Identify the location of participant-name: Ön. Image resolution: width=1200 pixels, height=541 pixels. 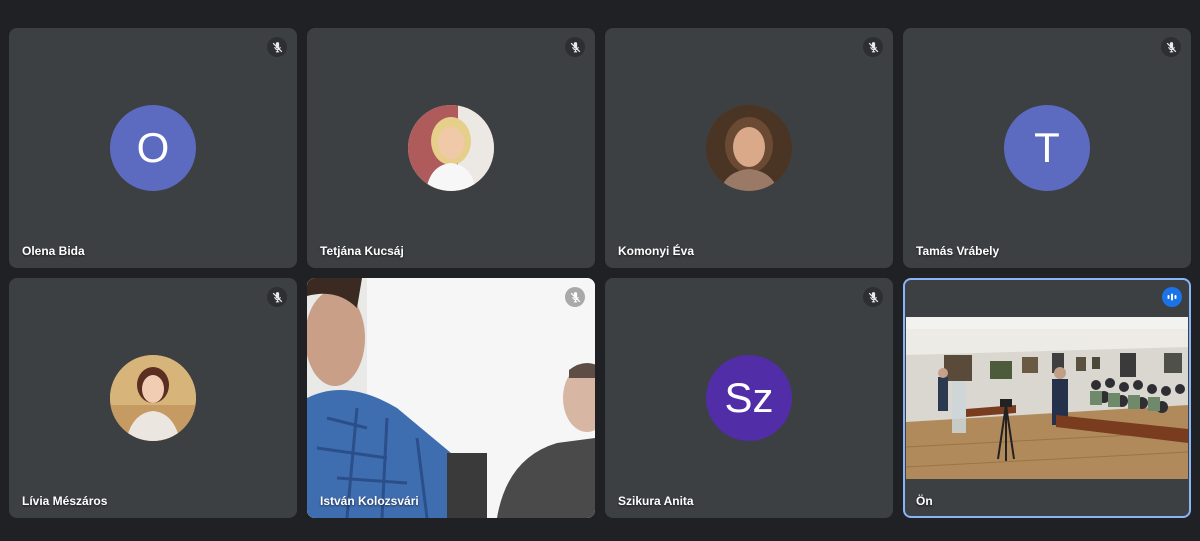
(924, 501).